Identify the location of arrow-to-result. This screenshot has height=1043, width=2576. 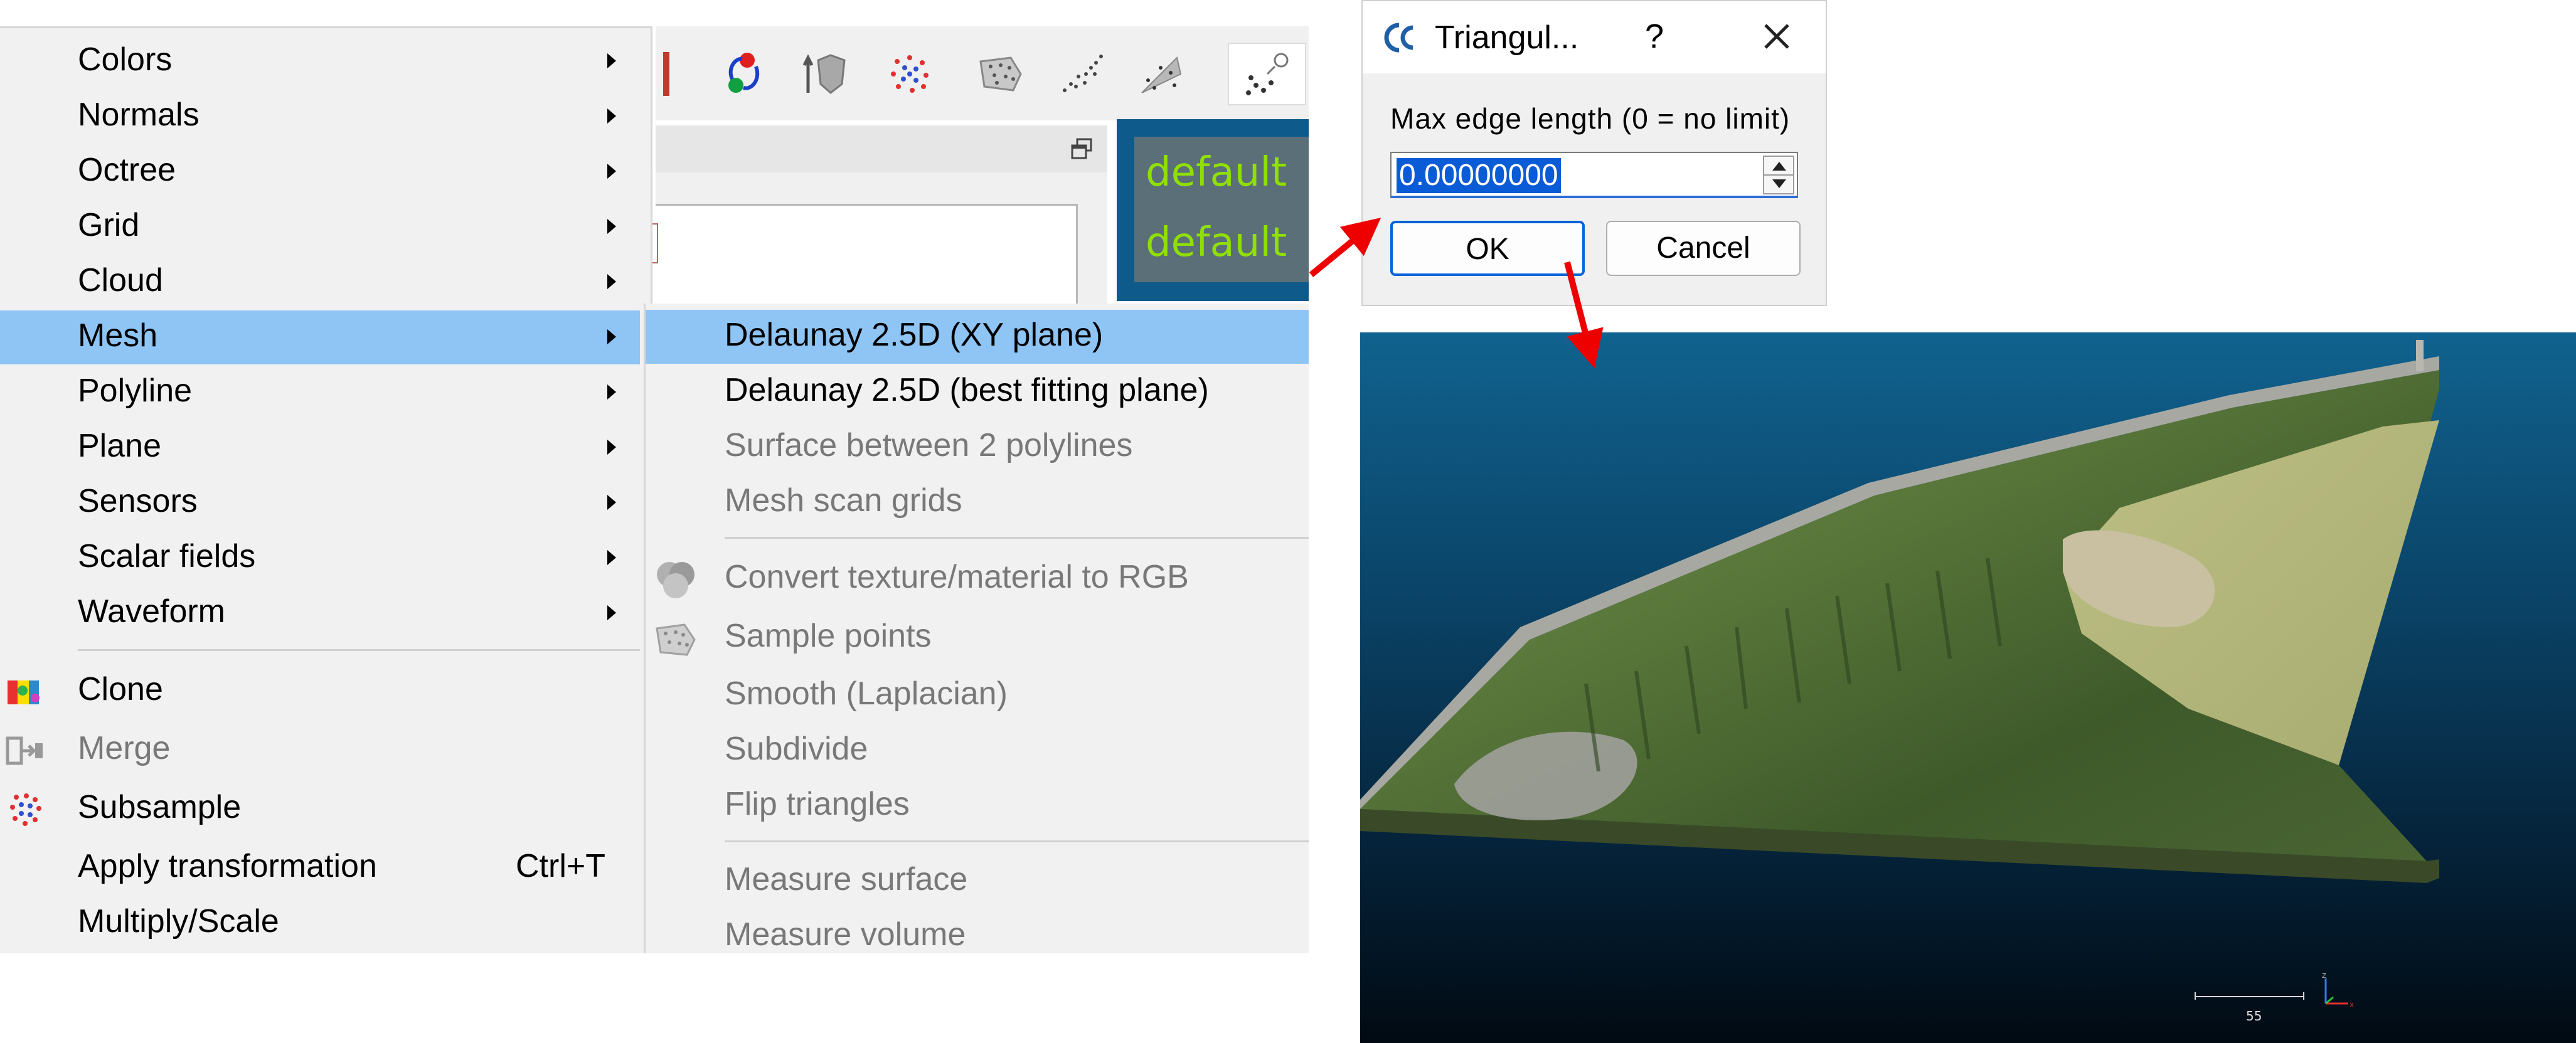
(1584, 315).